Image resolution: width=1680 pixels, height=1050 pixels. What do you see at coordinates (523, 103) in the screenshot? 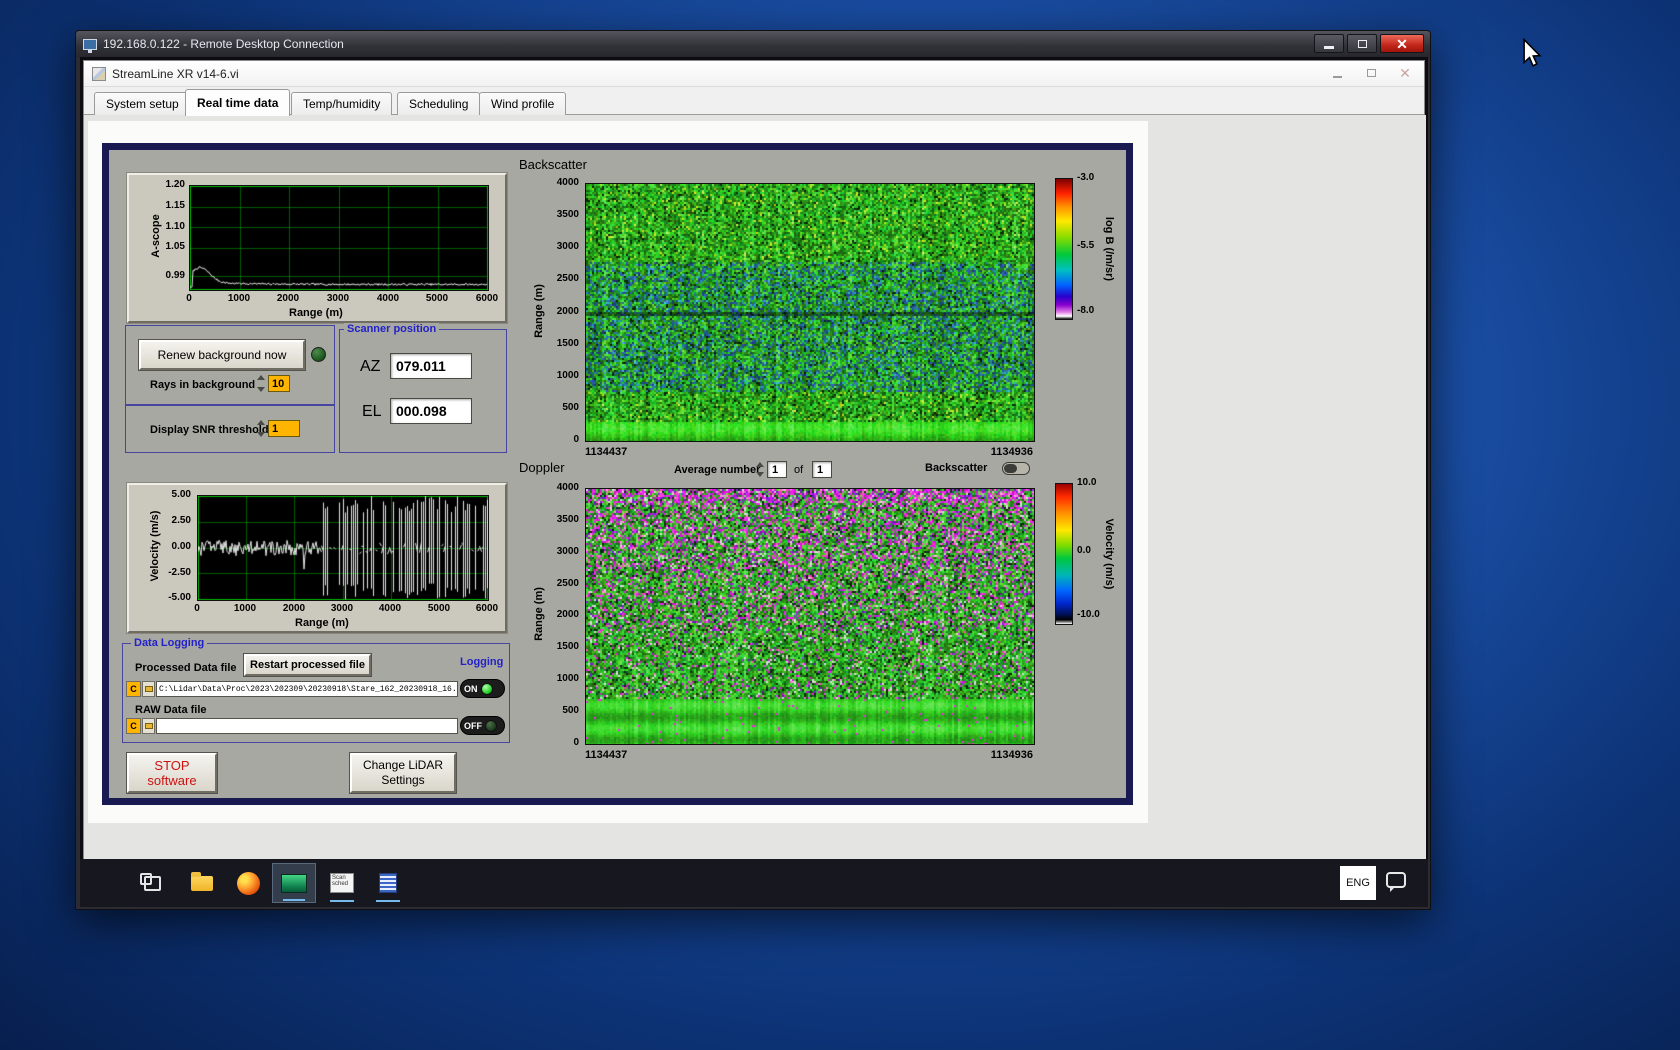
I see `tab-wind-profile: Wind profile` at bounding box center [523, 103].